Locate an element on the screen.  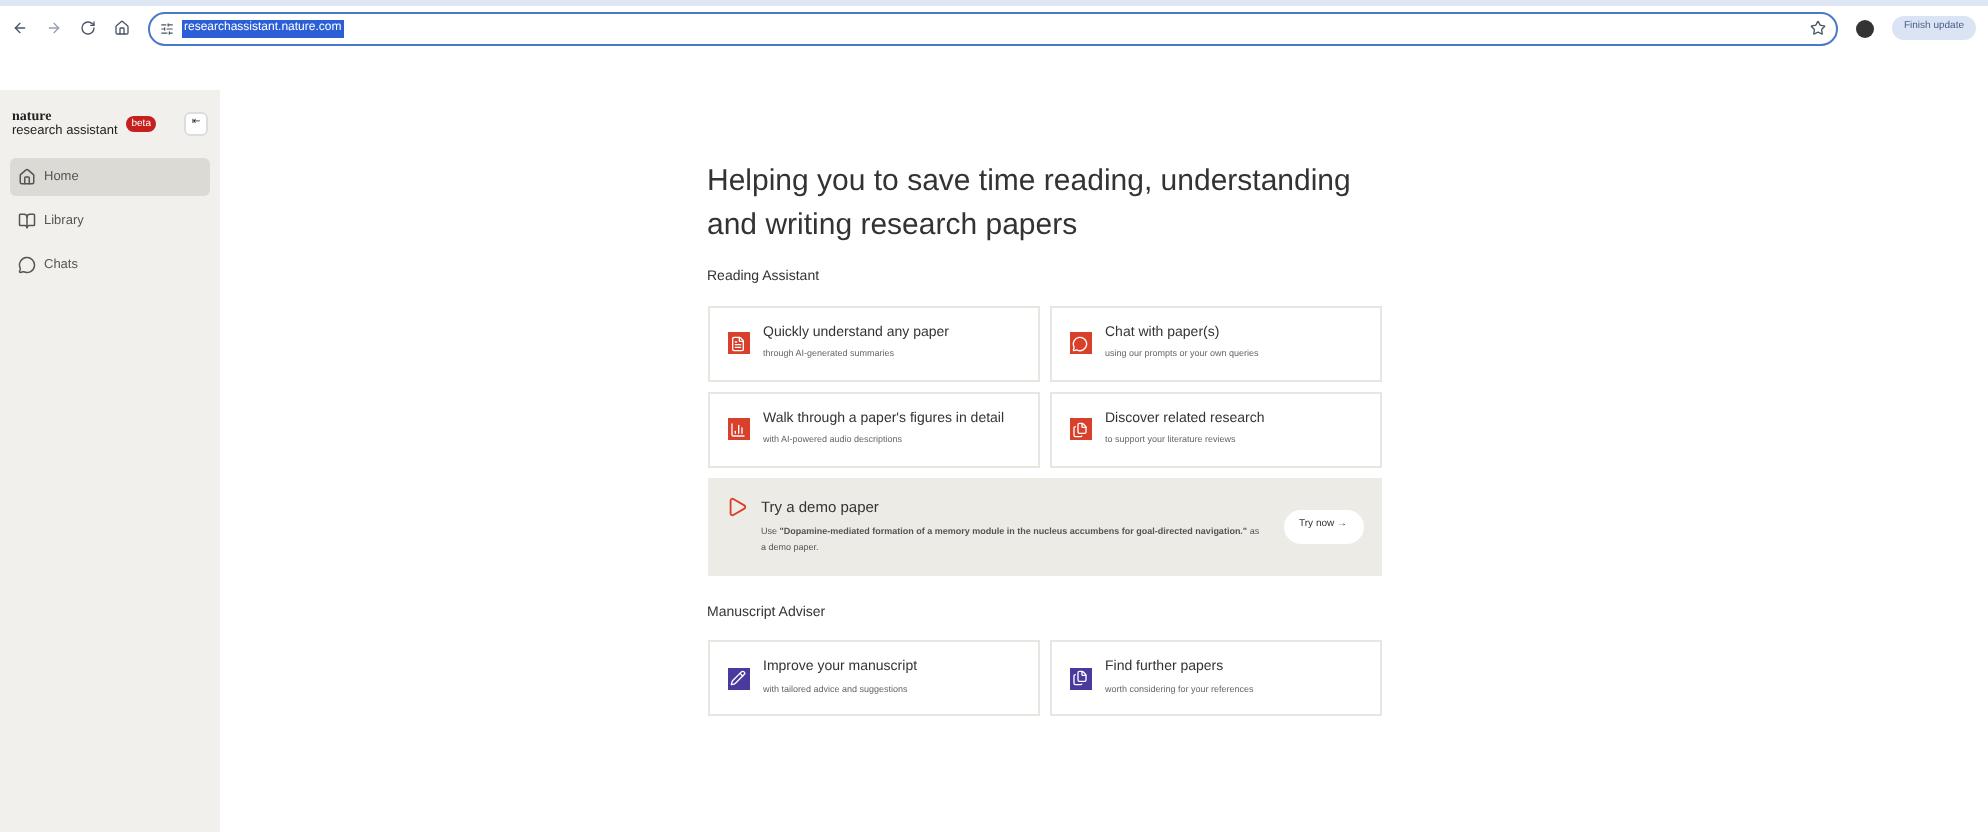
reload-icon is located at coordinates (88, 28).